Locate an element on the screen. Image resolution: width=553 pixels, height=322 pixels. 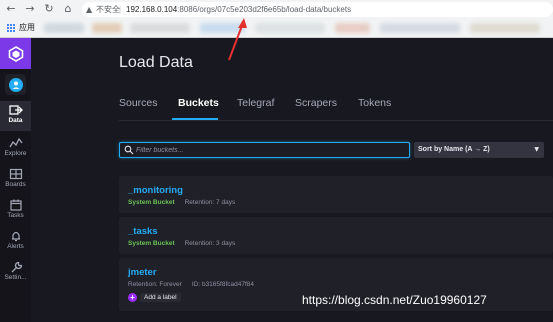
watermark: https://blog.csdn.net/Zuo19960127 is located at coordinates (394, 300).